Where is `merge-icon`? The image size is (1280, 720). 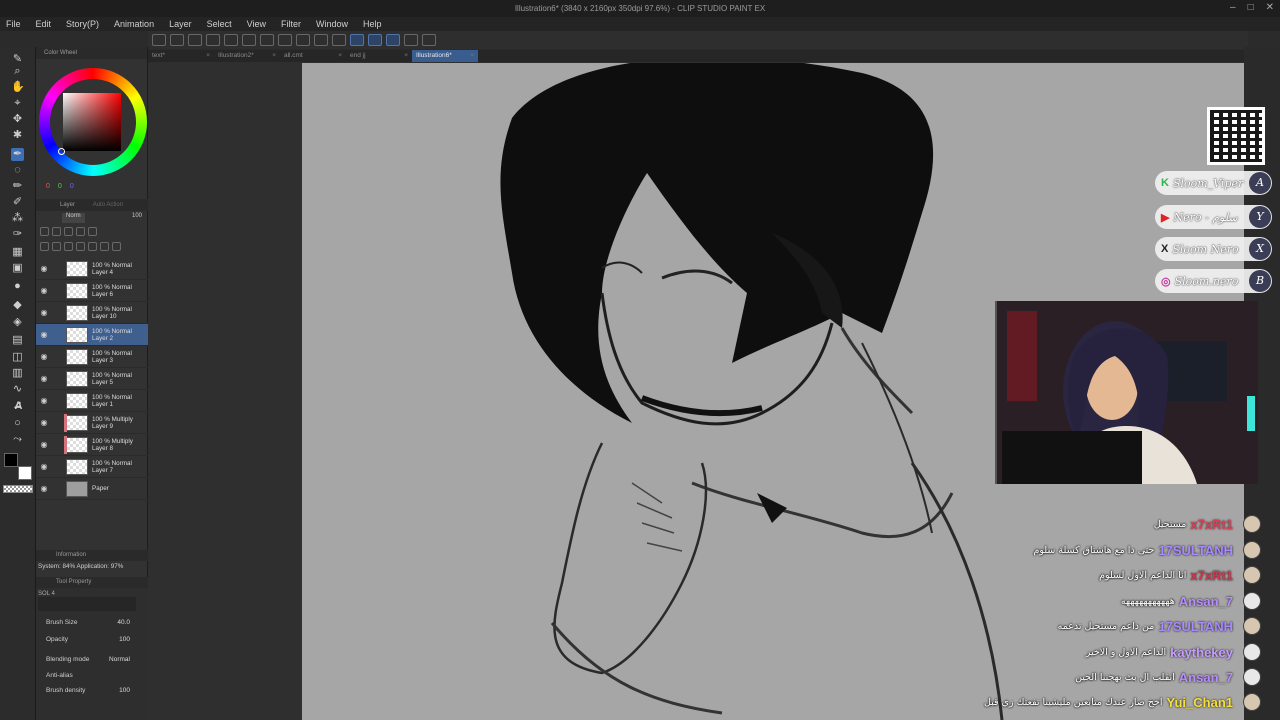 merge-icon is located at coordinates (92, 246).